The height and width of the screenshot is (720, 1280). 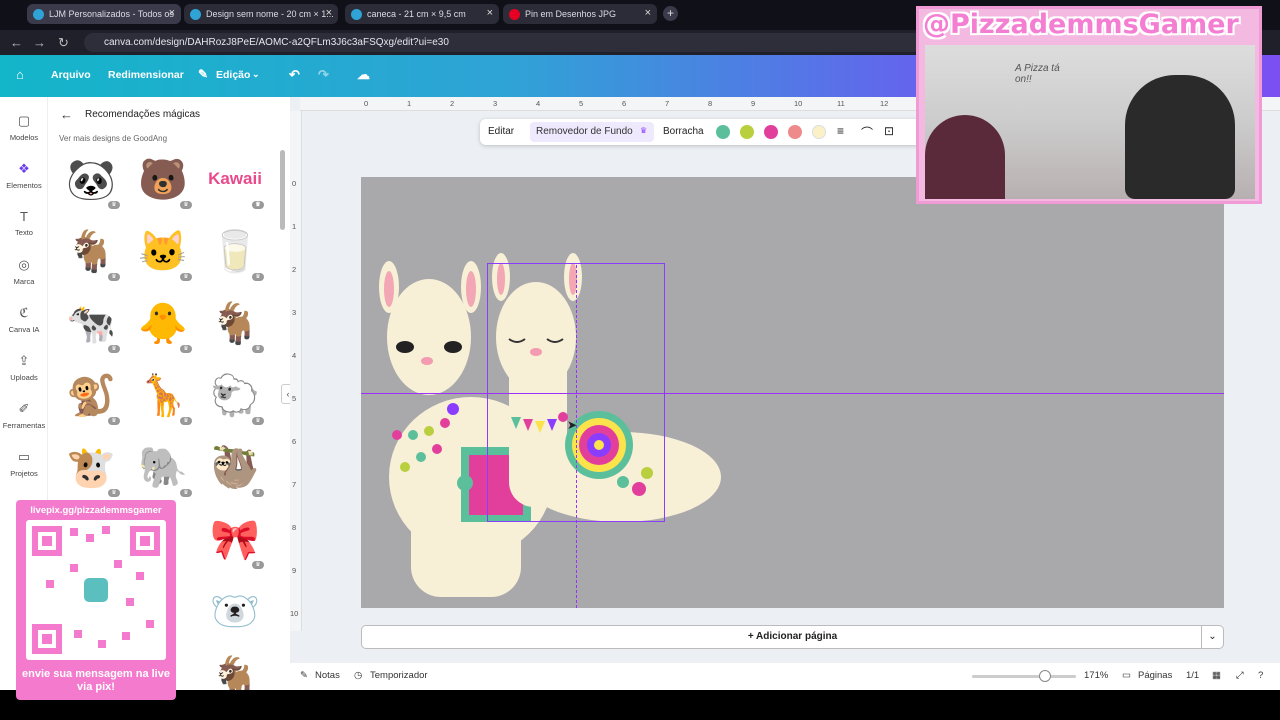 What do you see at coordinates (24, 271) in the screenshot?
I see `rail-item-brand: ◎ Marca` at bounding box center [24, 271].